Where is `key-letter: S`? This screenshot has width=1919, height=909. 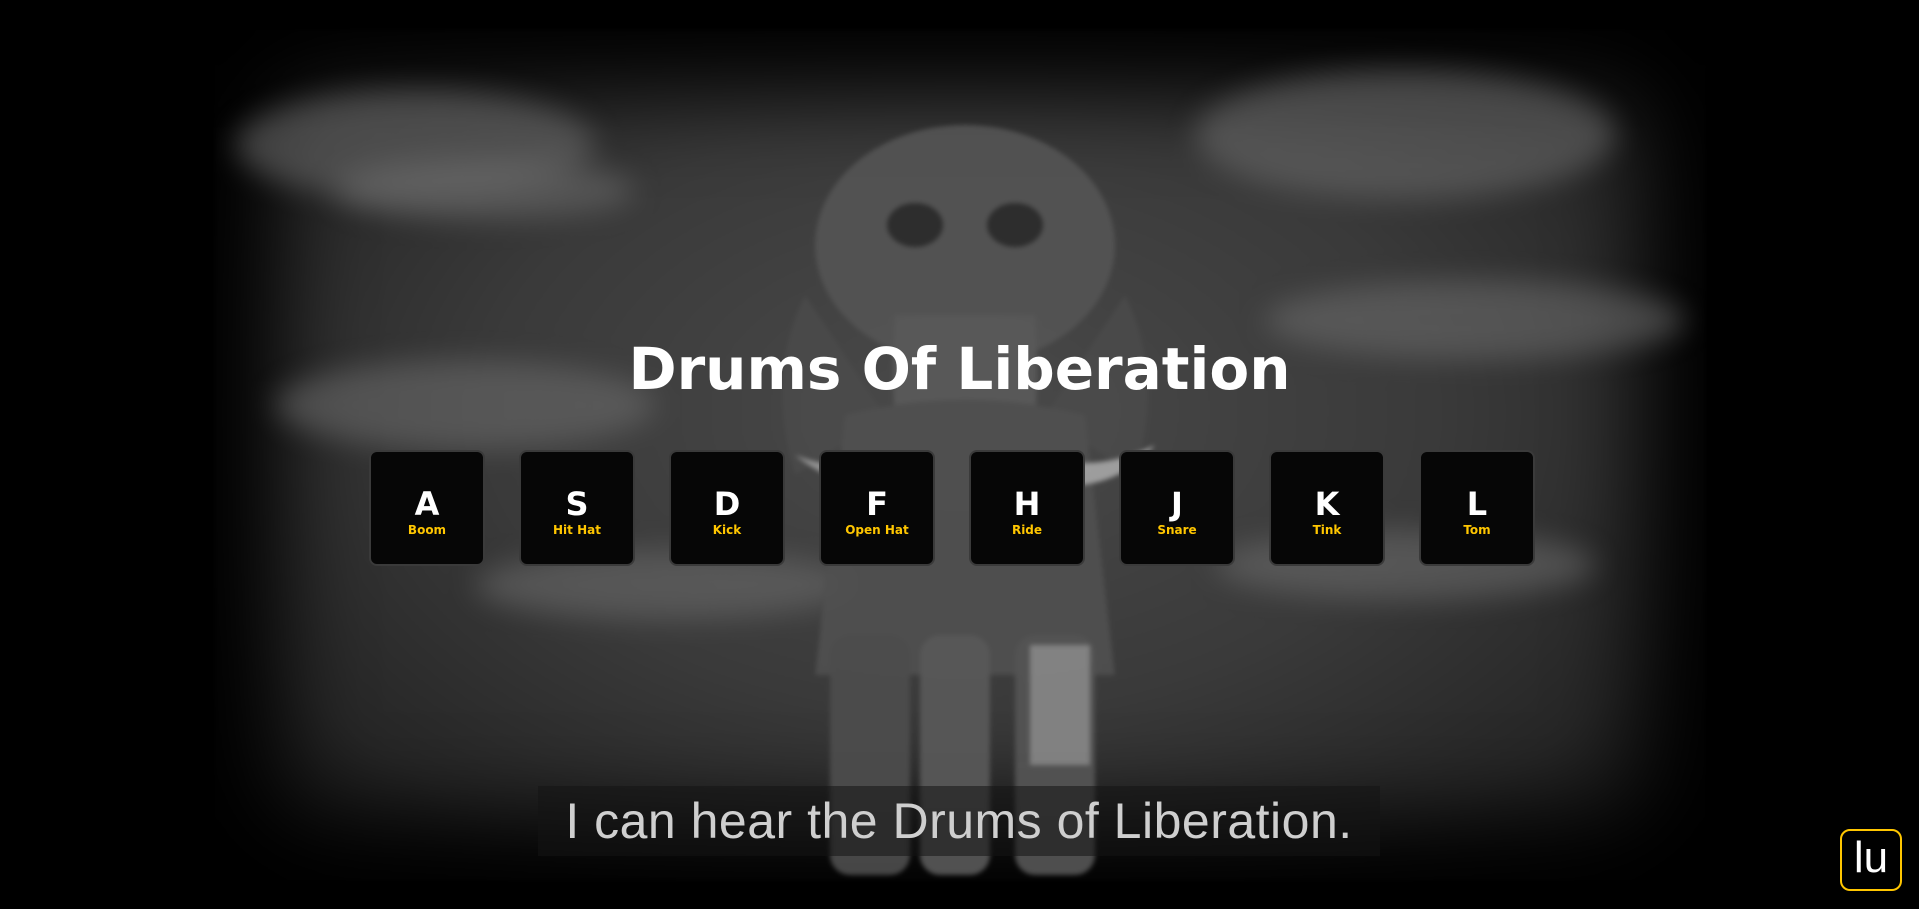
key-letter: S is located at coordinates (577, 504).